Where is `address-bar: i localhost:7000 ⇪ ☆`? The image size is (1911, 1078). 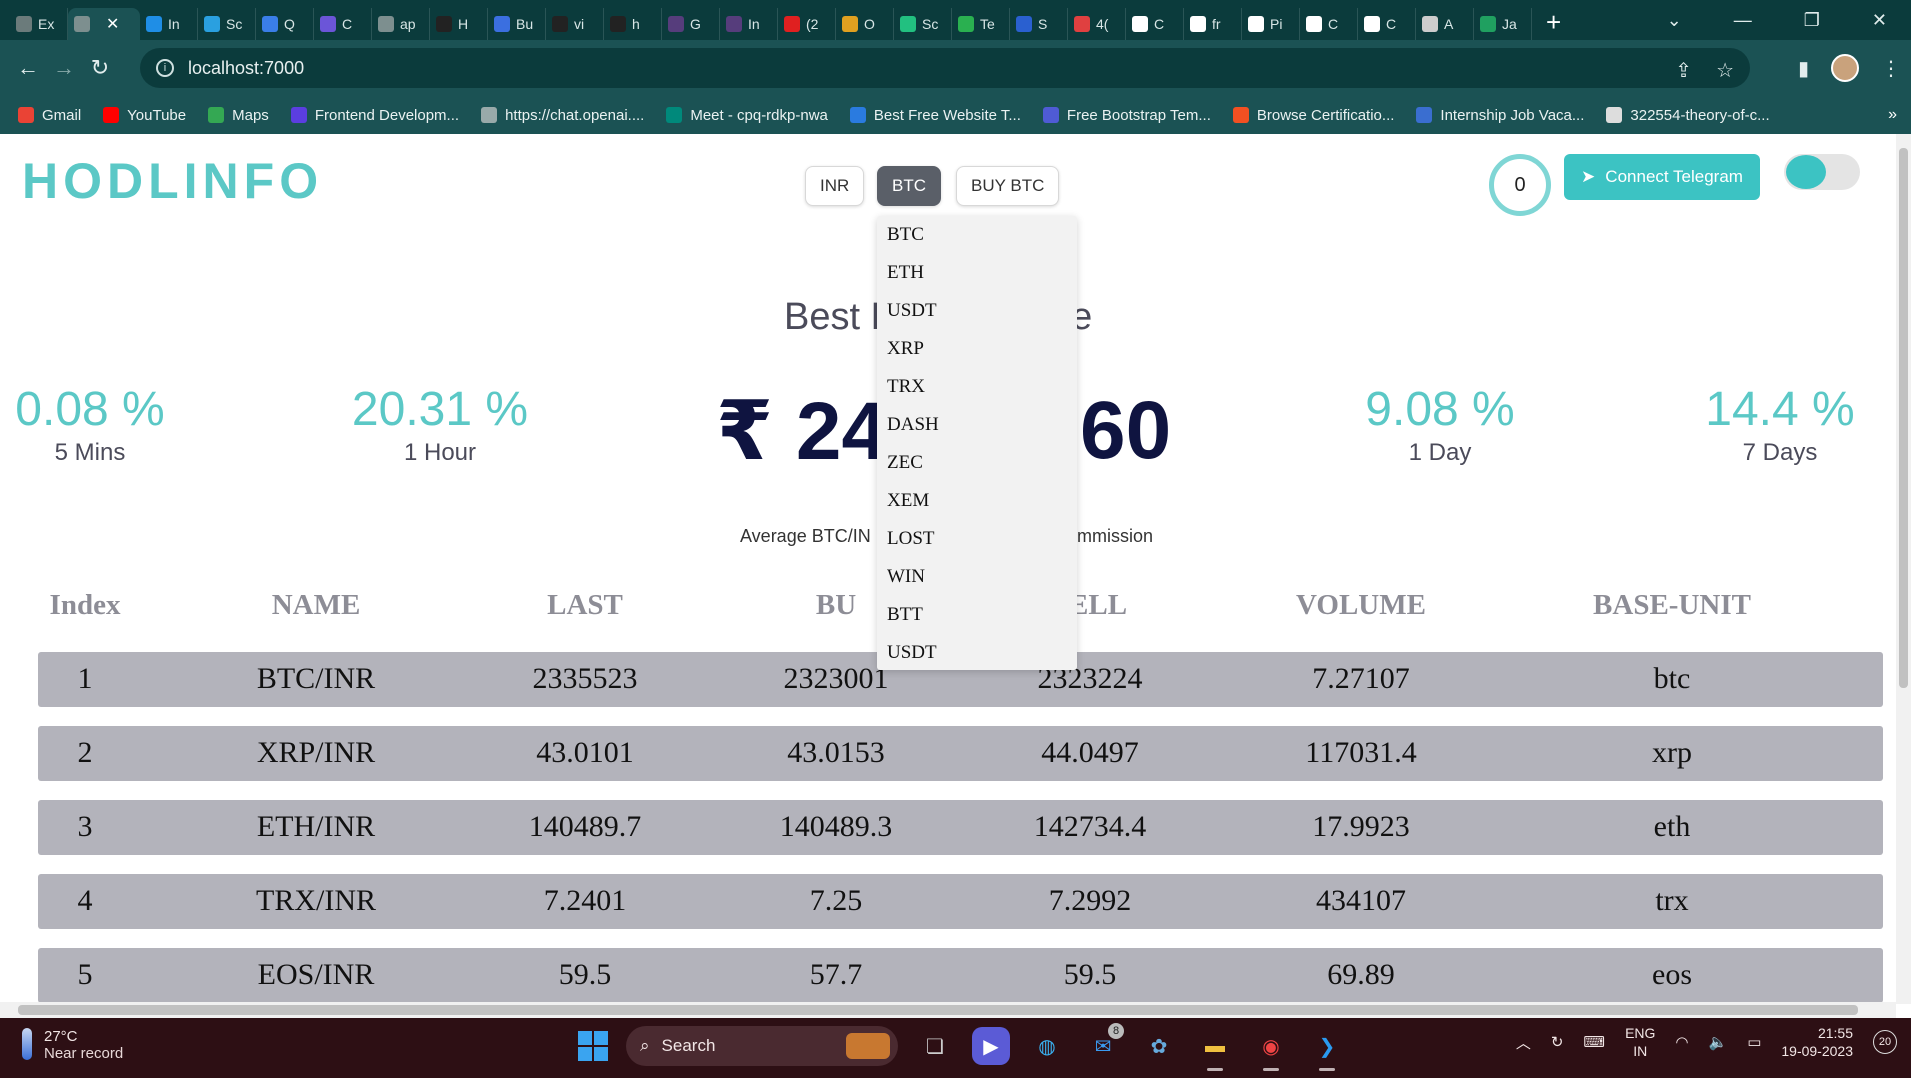 address-bar: i localhost:7000 ⇪ ☆ is located at coordinates (945, 68).